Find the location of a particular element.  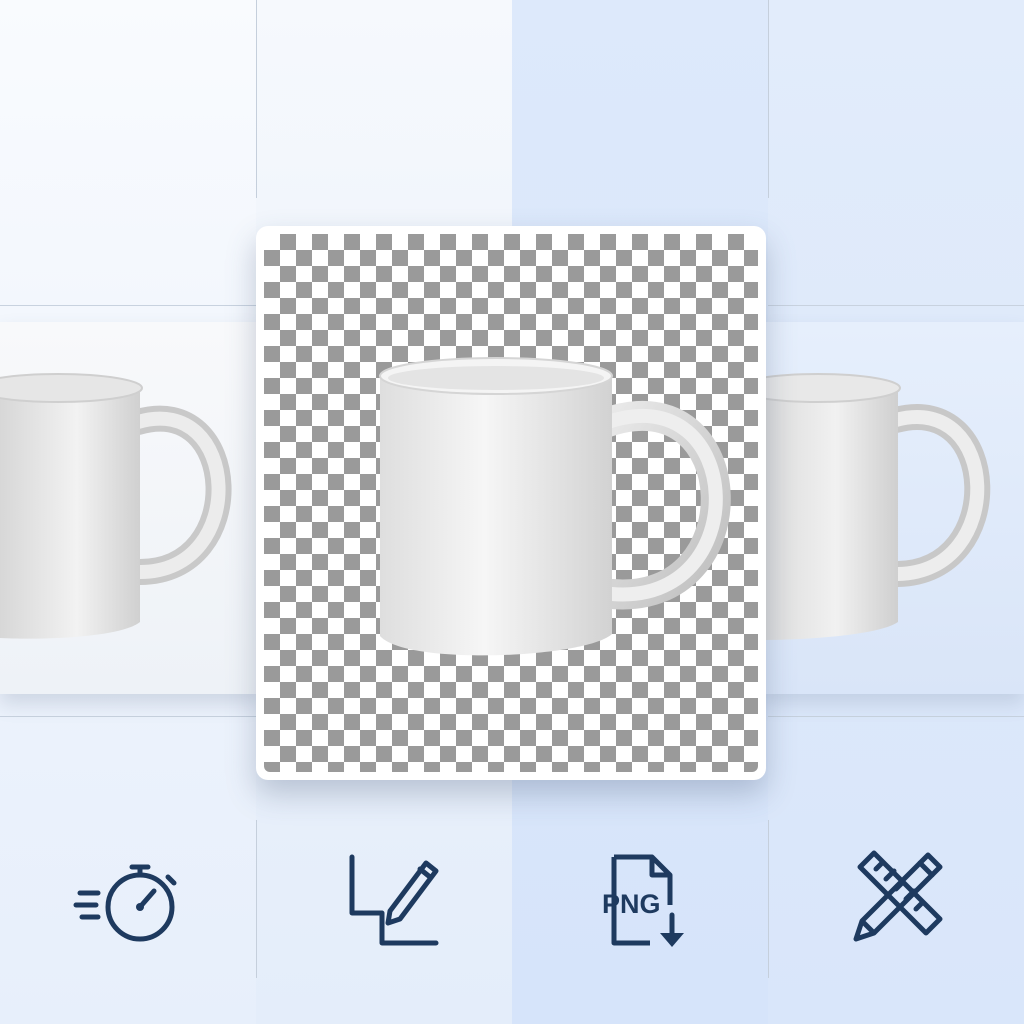

png-download-icon: PNG is located at coordinates (641, 900).